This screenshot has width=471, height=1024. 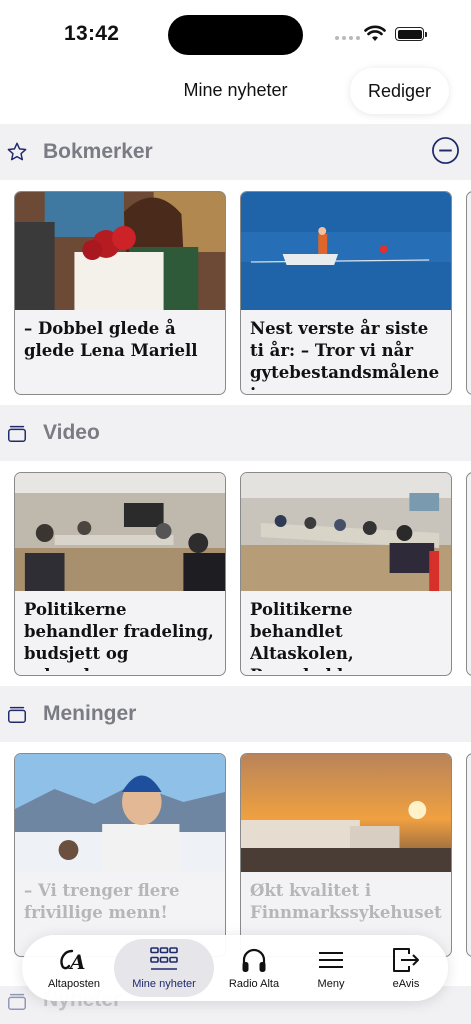 What do you see at coordinates (346, 251) in the screenshot?
I see `boat-on-sea-photo` at bounding box center [346, 251].